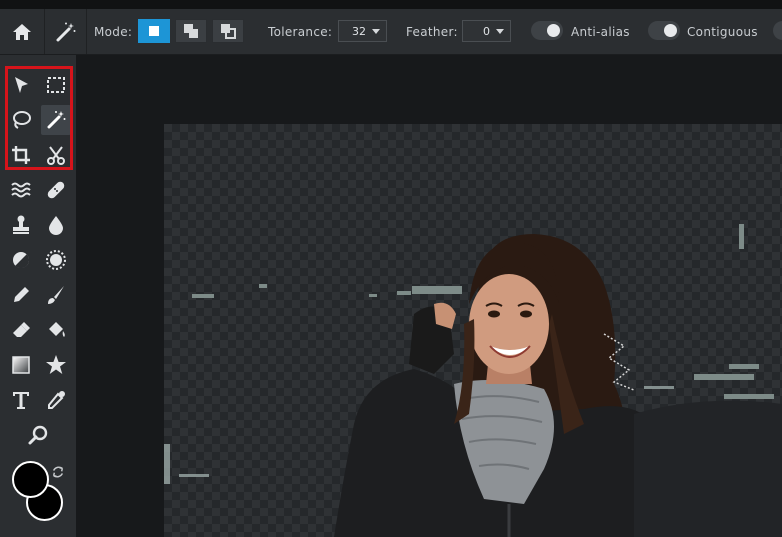 The width and height of the screenshot is (782, 537). I want to click on pencil-icon, so click(21, 294).